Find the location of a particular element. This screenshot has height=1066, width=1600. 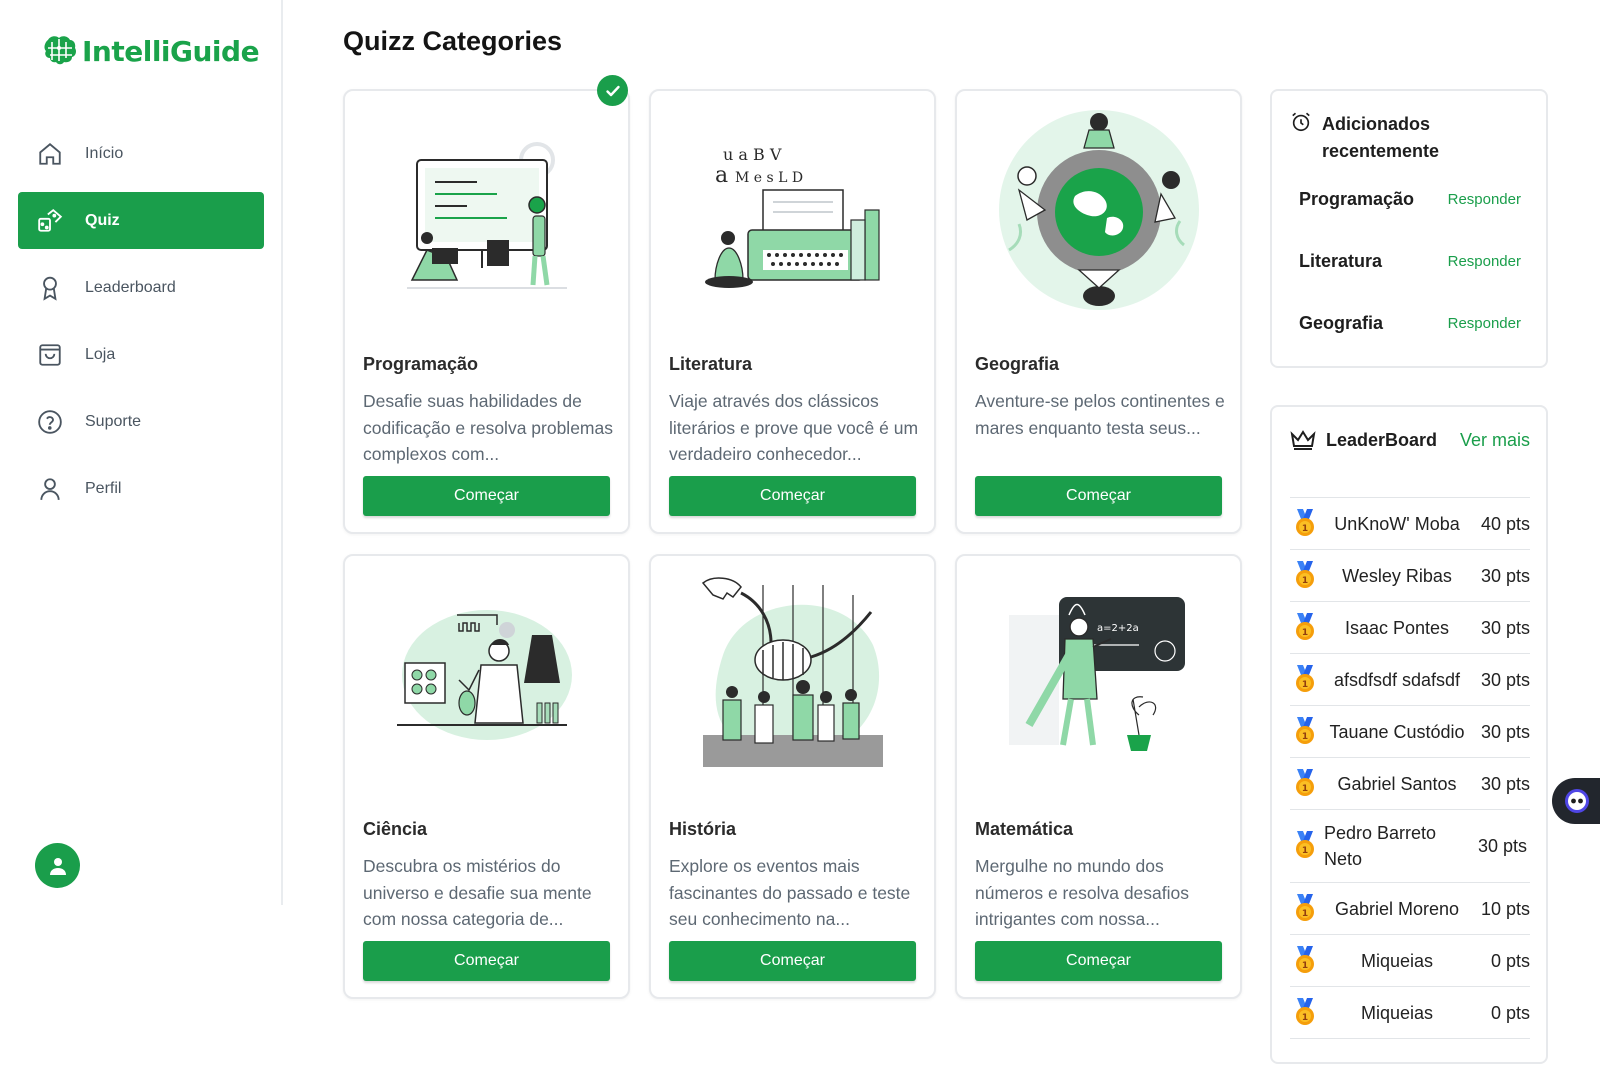

leaderboard-row: 1 Gabriel Santos 30 pts is located at coordinates (1410, 784).